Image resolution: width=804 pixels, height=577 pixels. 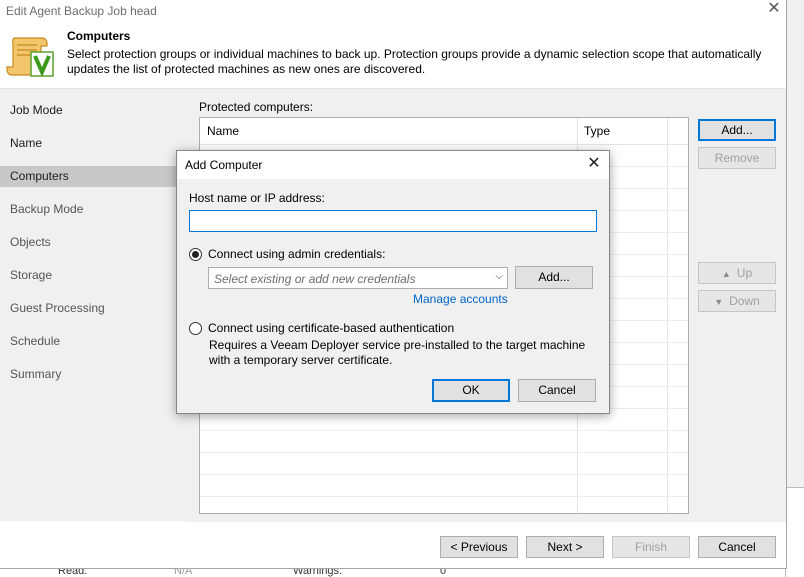 I want to click on arrow-down-icon: ▼, so click(x=719, y=302).